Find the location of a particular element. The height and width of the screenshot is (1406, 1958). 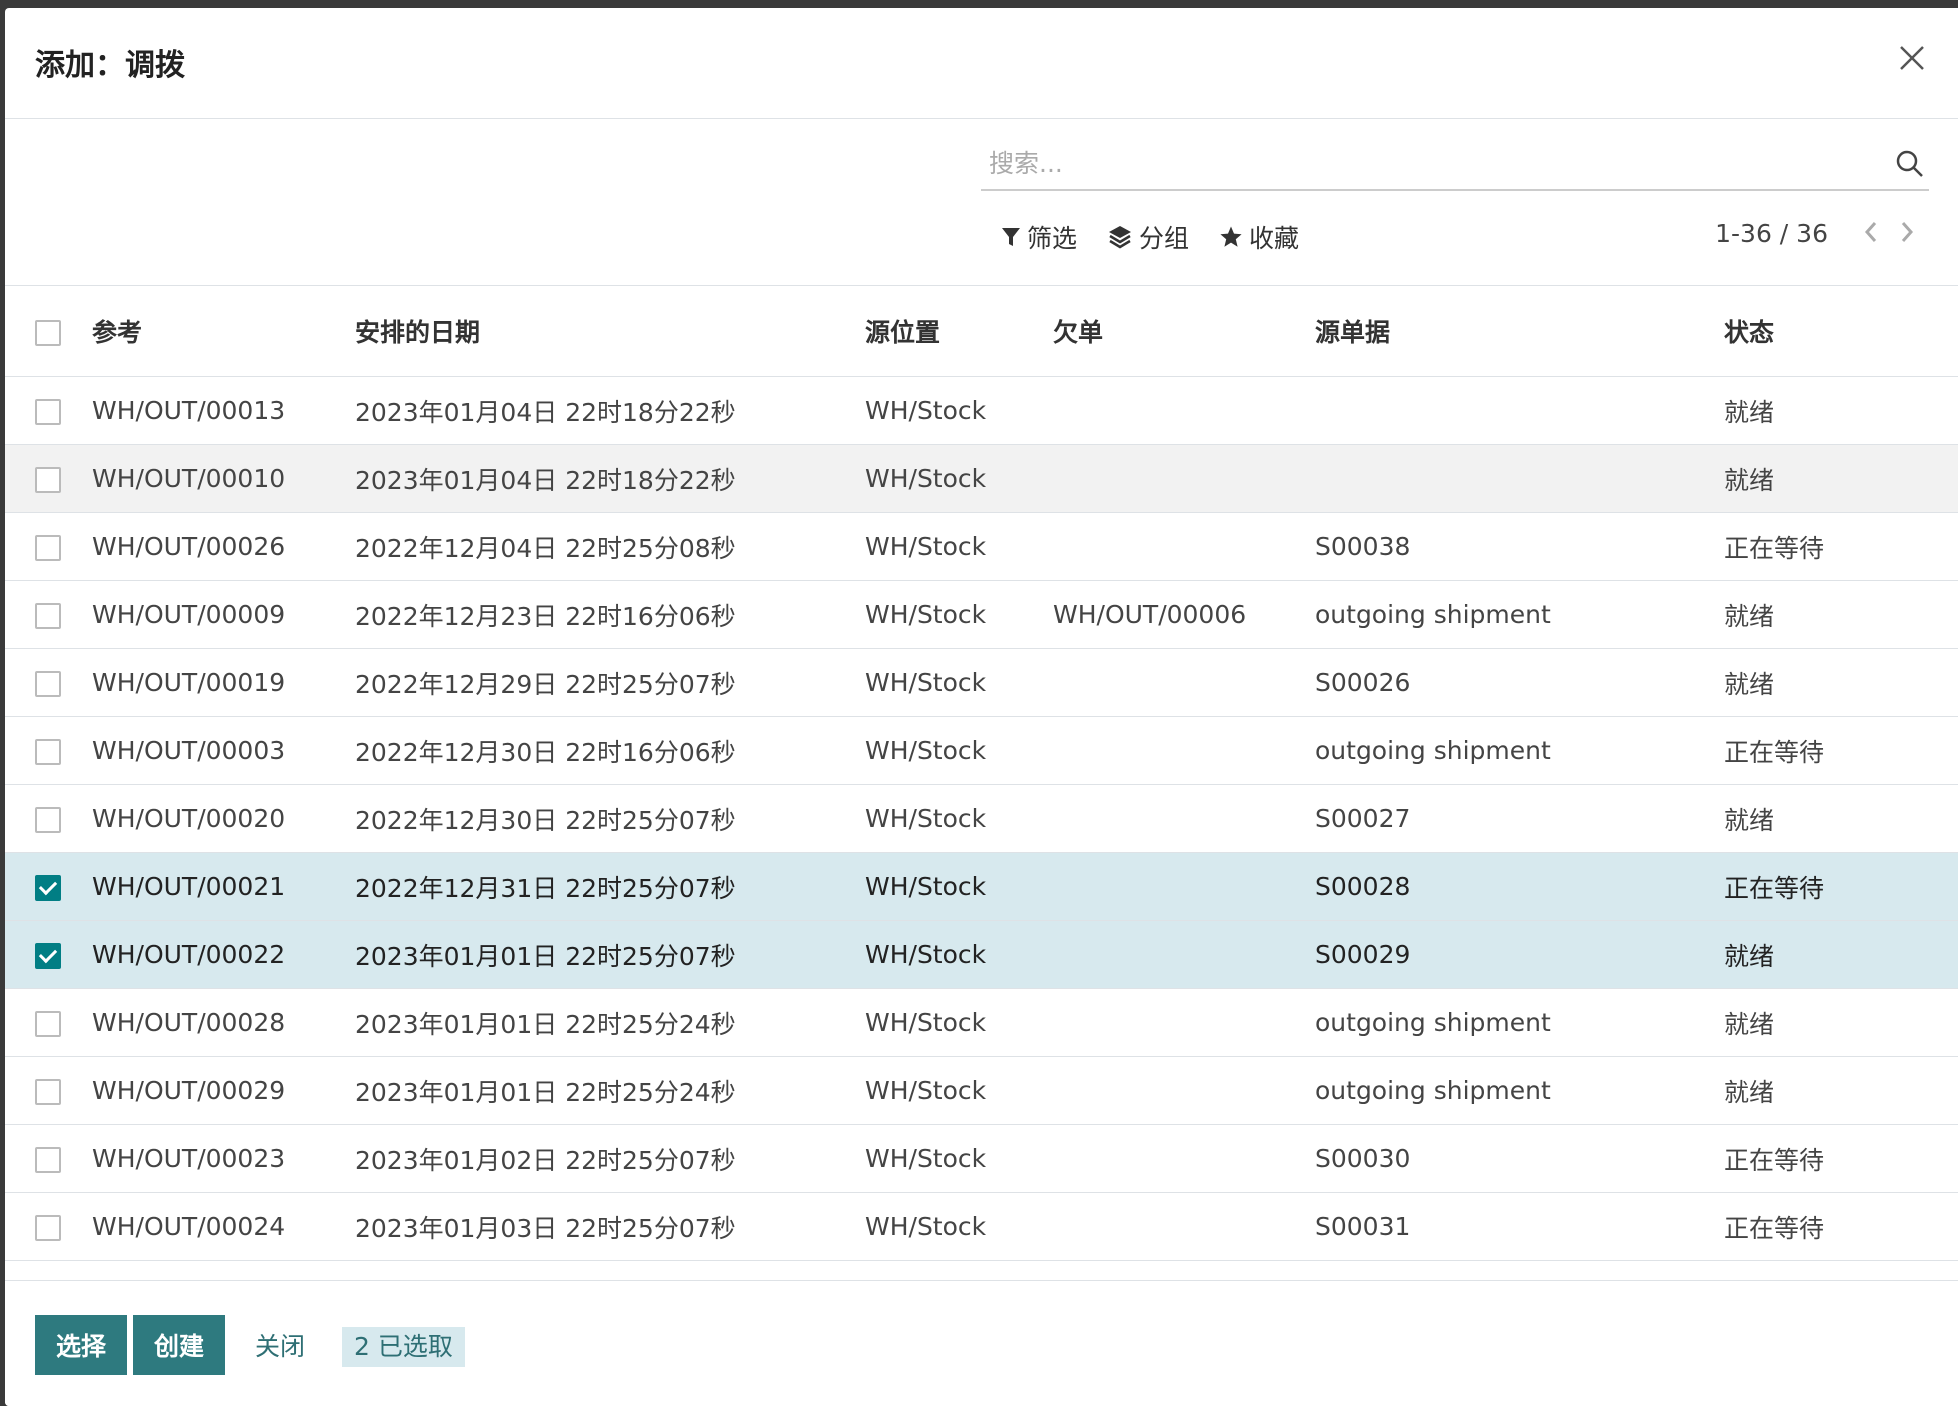

cell-source-document: S00026 is located at coordinates (1519, 682).